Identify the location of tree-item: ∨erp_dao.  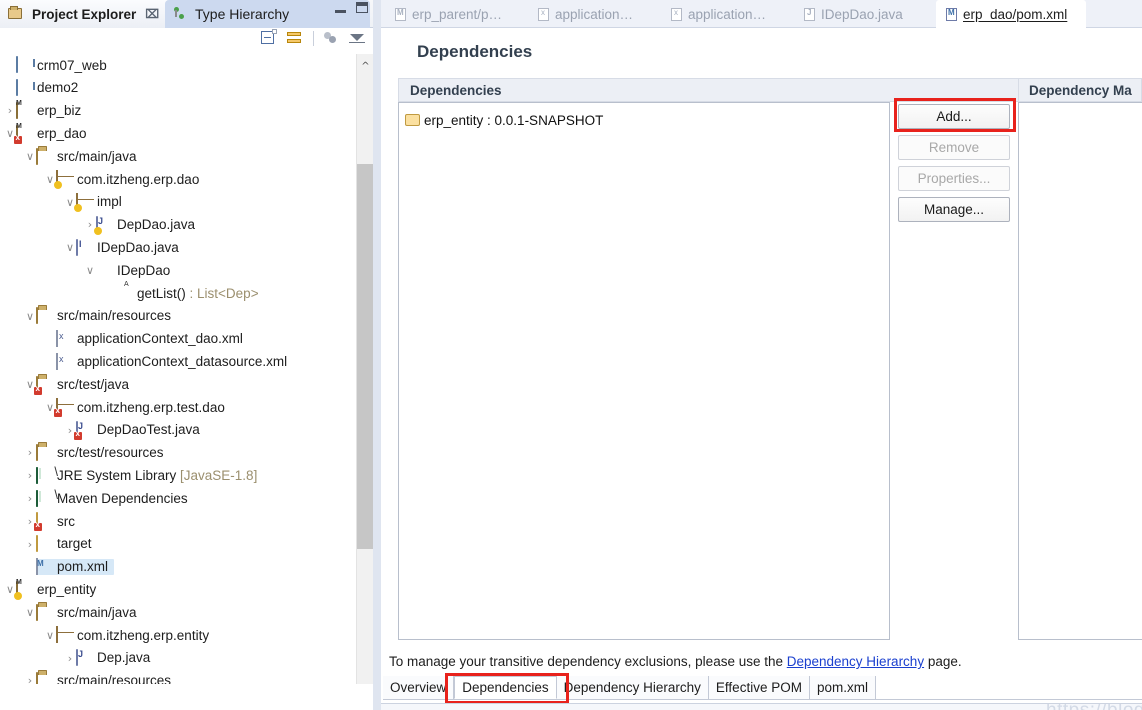
(178, 133).